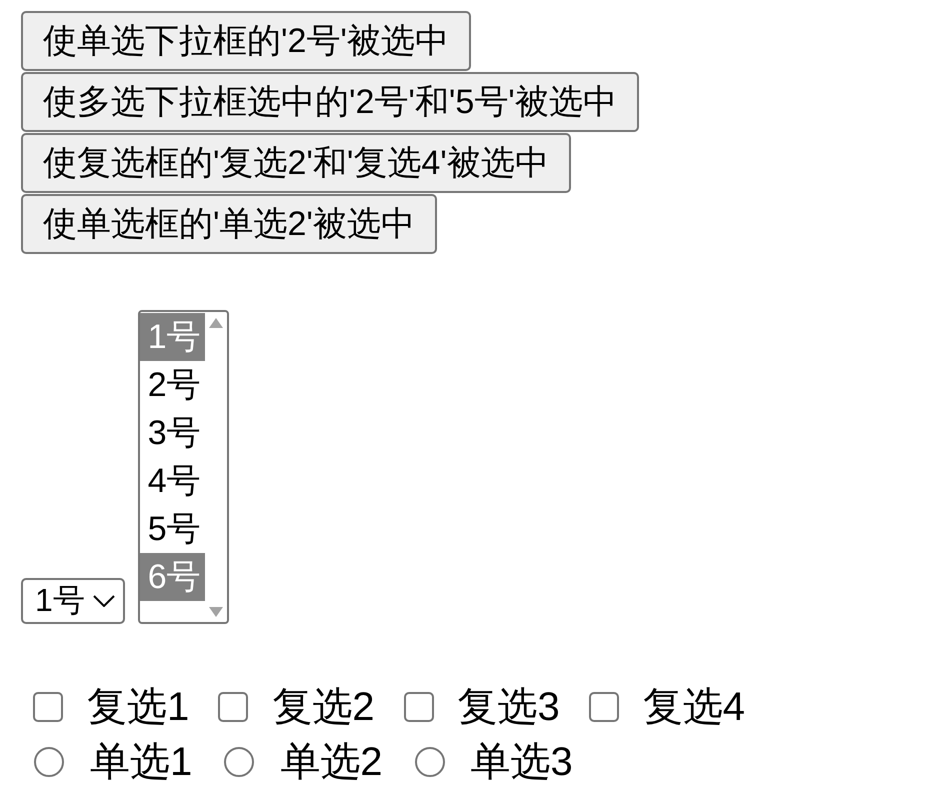  I want to click on checkbox-label: 复选4, so click(693, 706).